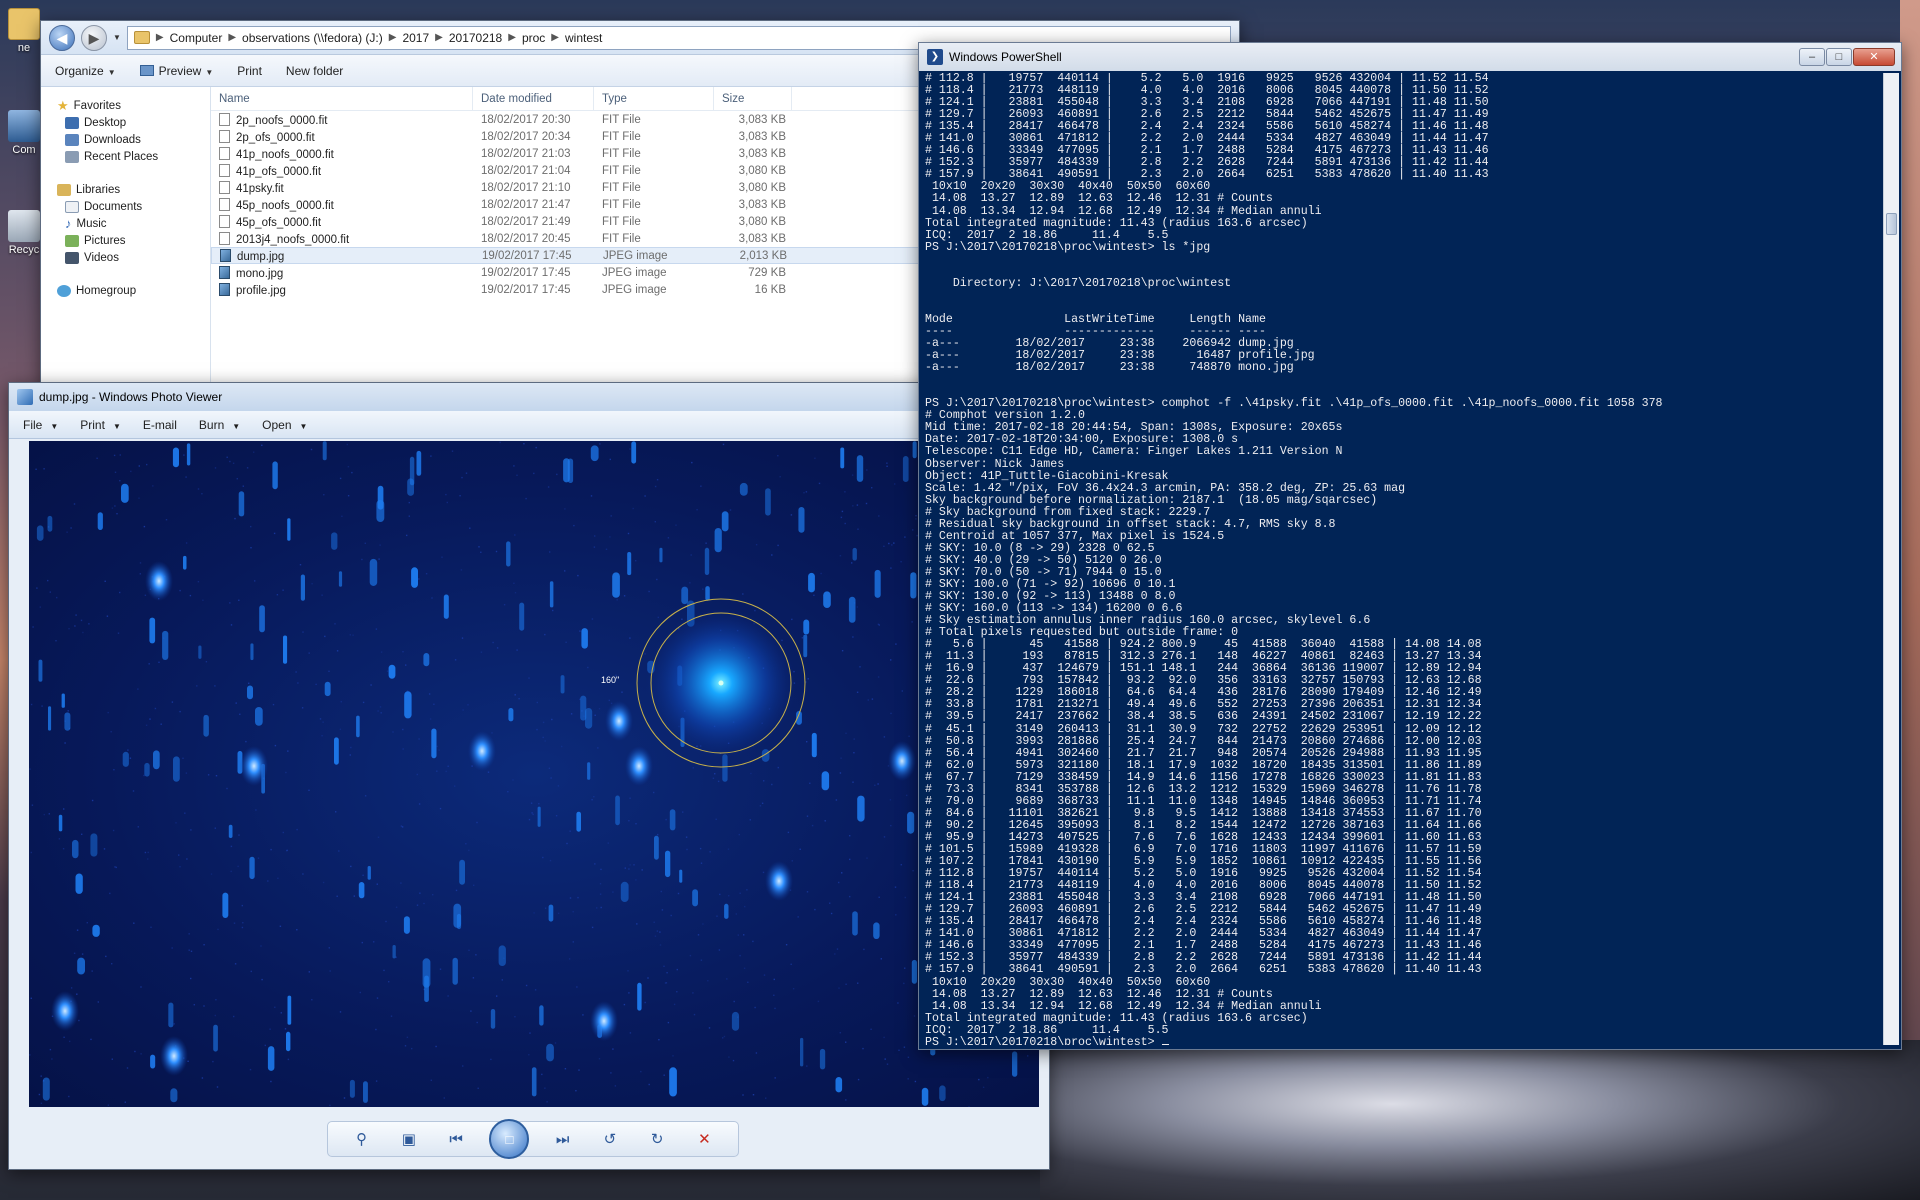 The image size is (1920, 1200). I want to click on back-button: ◀, so click(62, 37).